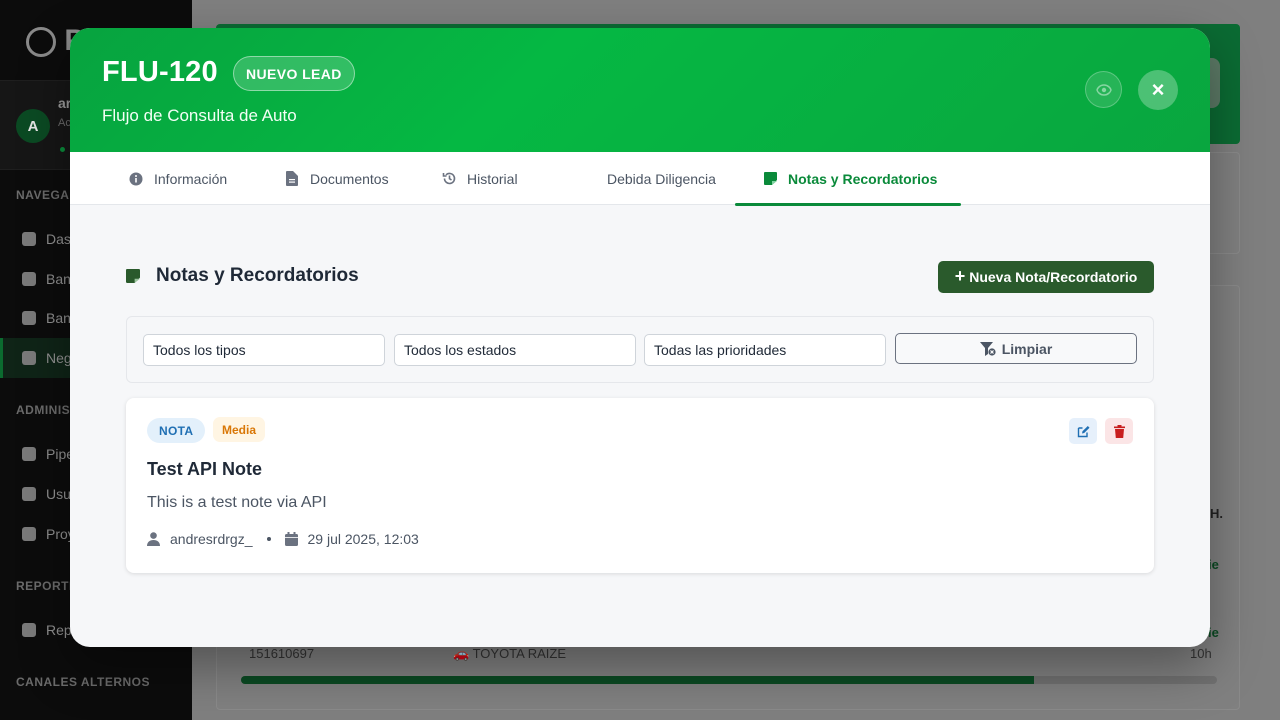  I want to click on background-row-vehicle: 🚗 TOYOTA RAIZE, so click(510, 653).